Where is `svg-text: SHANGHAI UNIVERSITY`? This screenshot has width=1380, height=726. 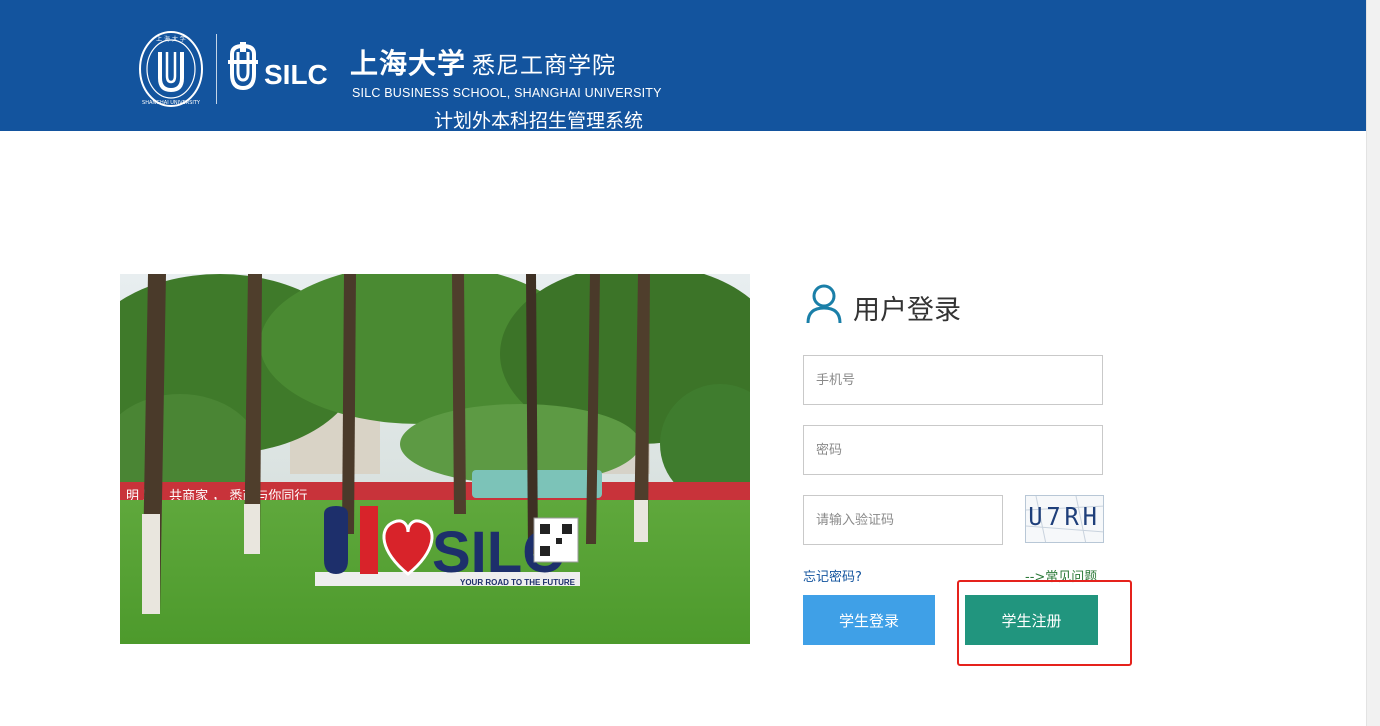
svg-text: SHANGHAI UNIVERSITY is located at coordinates (171, 103).